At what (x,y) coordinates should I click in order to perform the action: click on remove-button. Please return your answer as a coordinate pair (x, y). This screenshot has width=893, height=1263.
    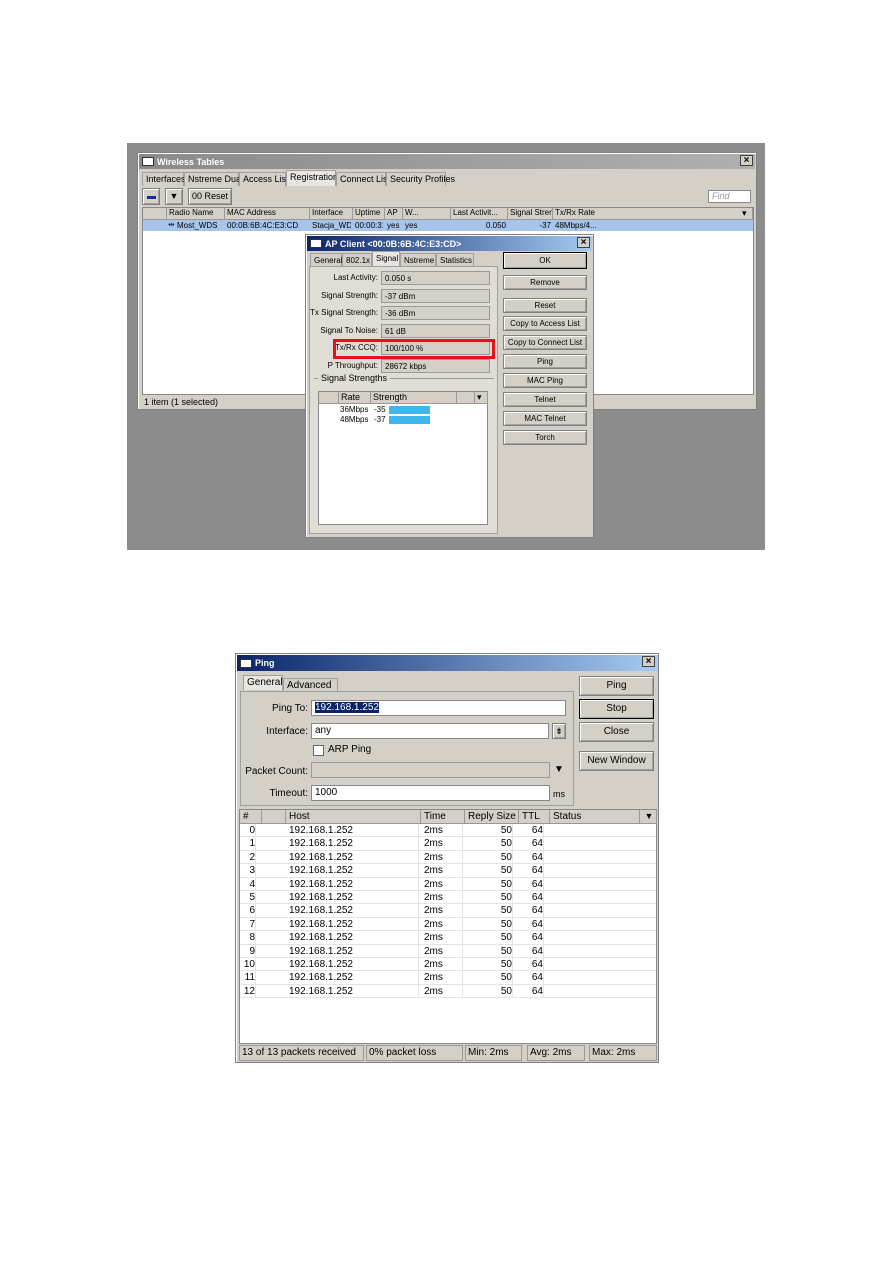
    Looking at the image, I should click on (151, 196).